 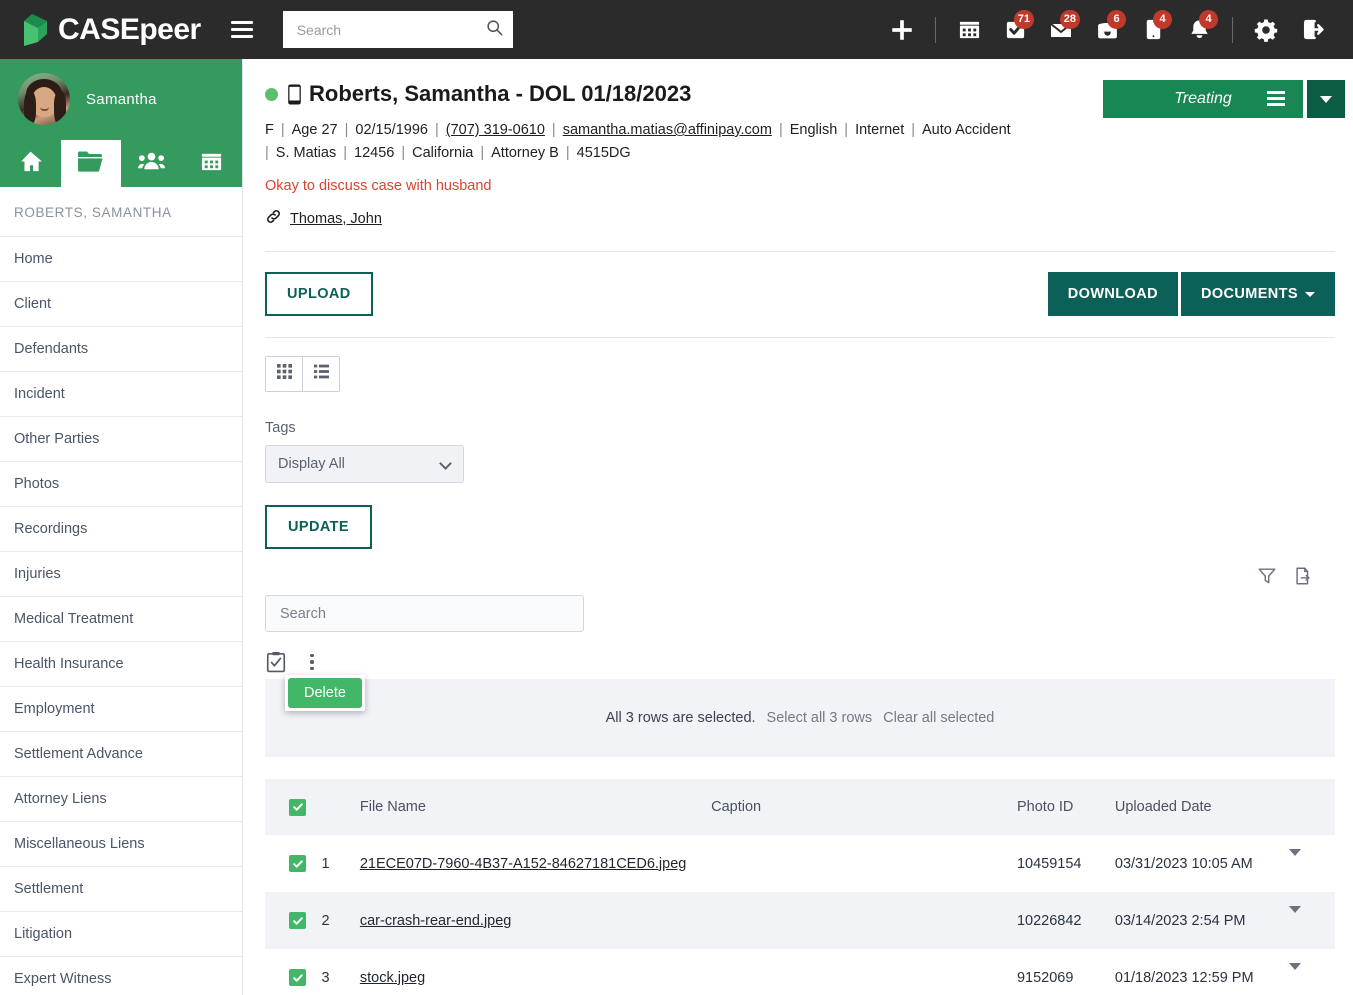 I want to click on sidebar-item-defendants: Defendants, so click(x=121, y=349).